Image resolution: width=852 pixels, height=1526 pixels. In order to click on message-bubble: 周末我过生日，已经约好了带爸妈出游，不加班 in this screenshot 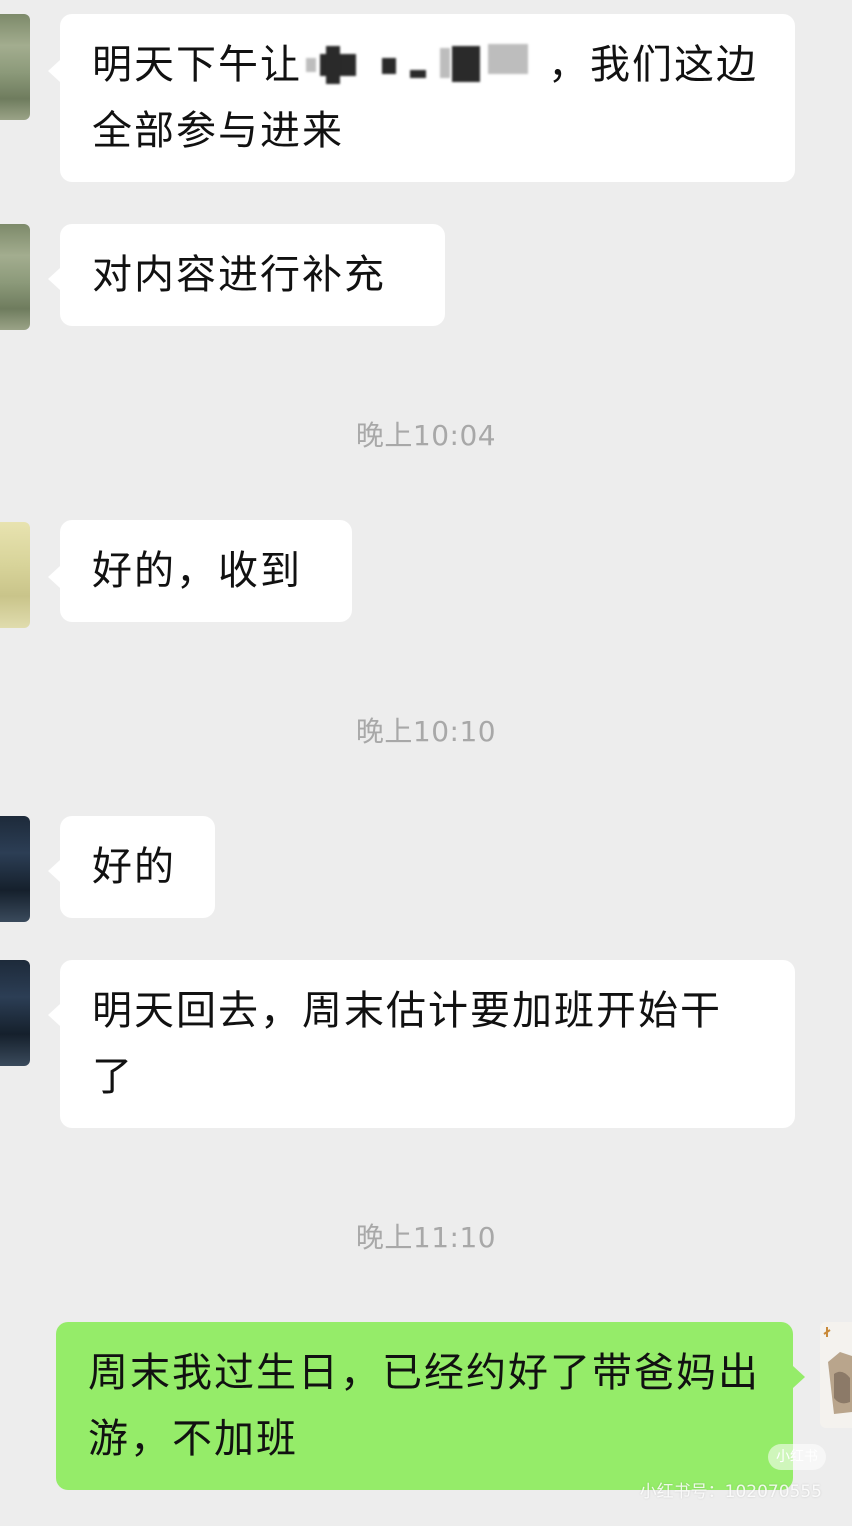, I will do `click(424, 1406)`.